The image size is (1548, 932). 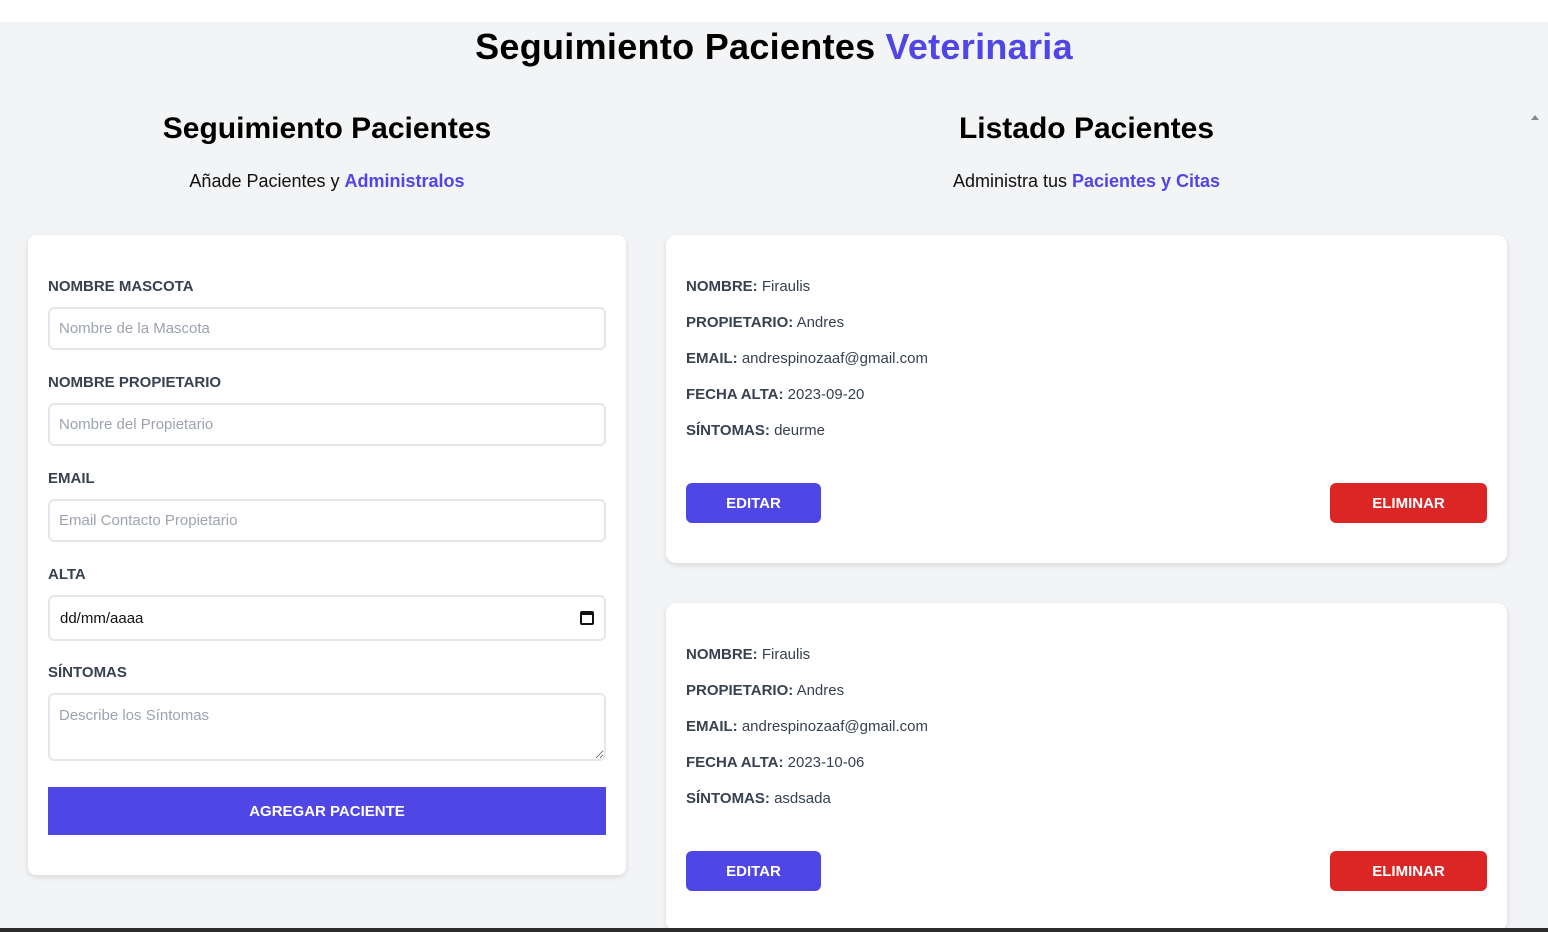 What do you see at coordinates (327, 727) in the screenshot?
I see `symptoms-textarea` at bounding box center [327, 727].